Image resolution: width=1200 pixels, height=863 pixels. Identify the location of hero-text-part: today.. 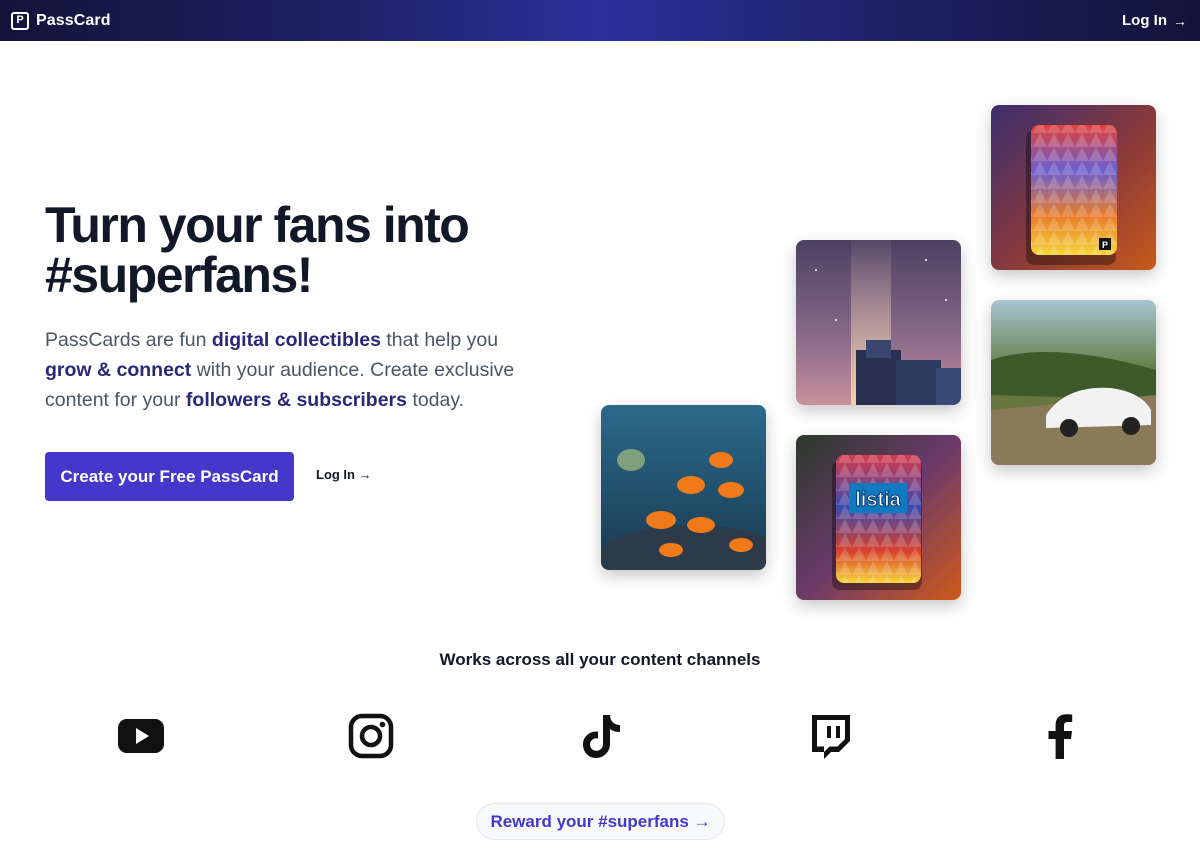
(436, 400).